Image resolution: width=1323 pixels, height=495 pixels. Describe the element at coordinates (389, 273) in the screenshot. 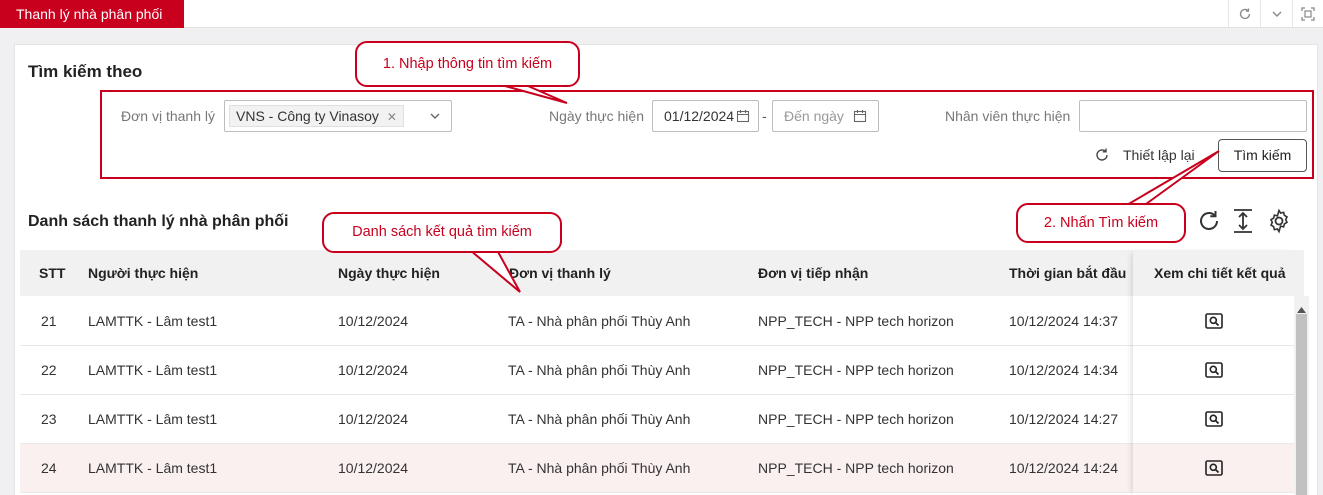

I see `col-date: Ngày thực hiện` at that location.